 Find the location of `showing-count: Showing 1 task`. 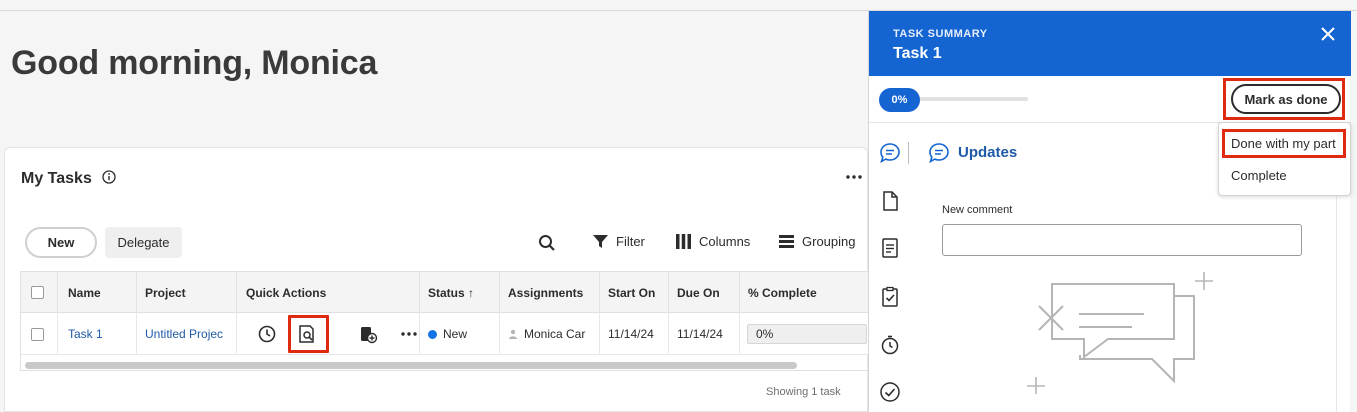

showing-count: Showing 1 task is located at coordinates (803, 392).